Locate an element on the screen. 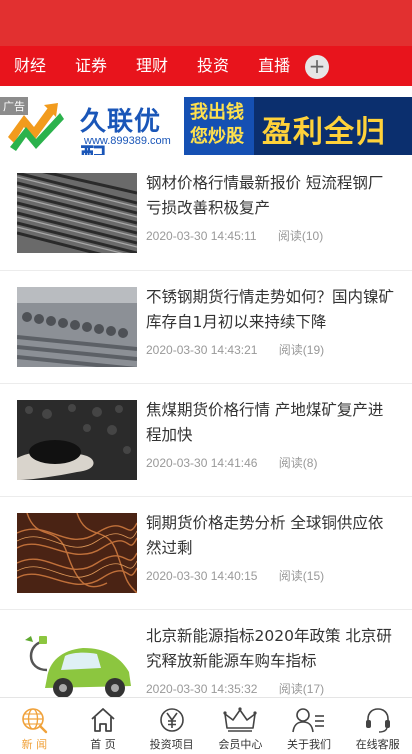  nav-item-finance: 财经 is located at coordinates (30, 66).